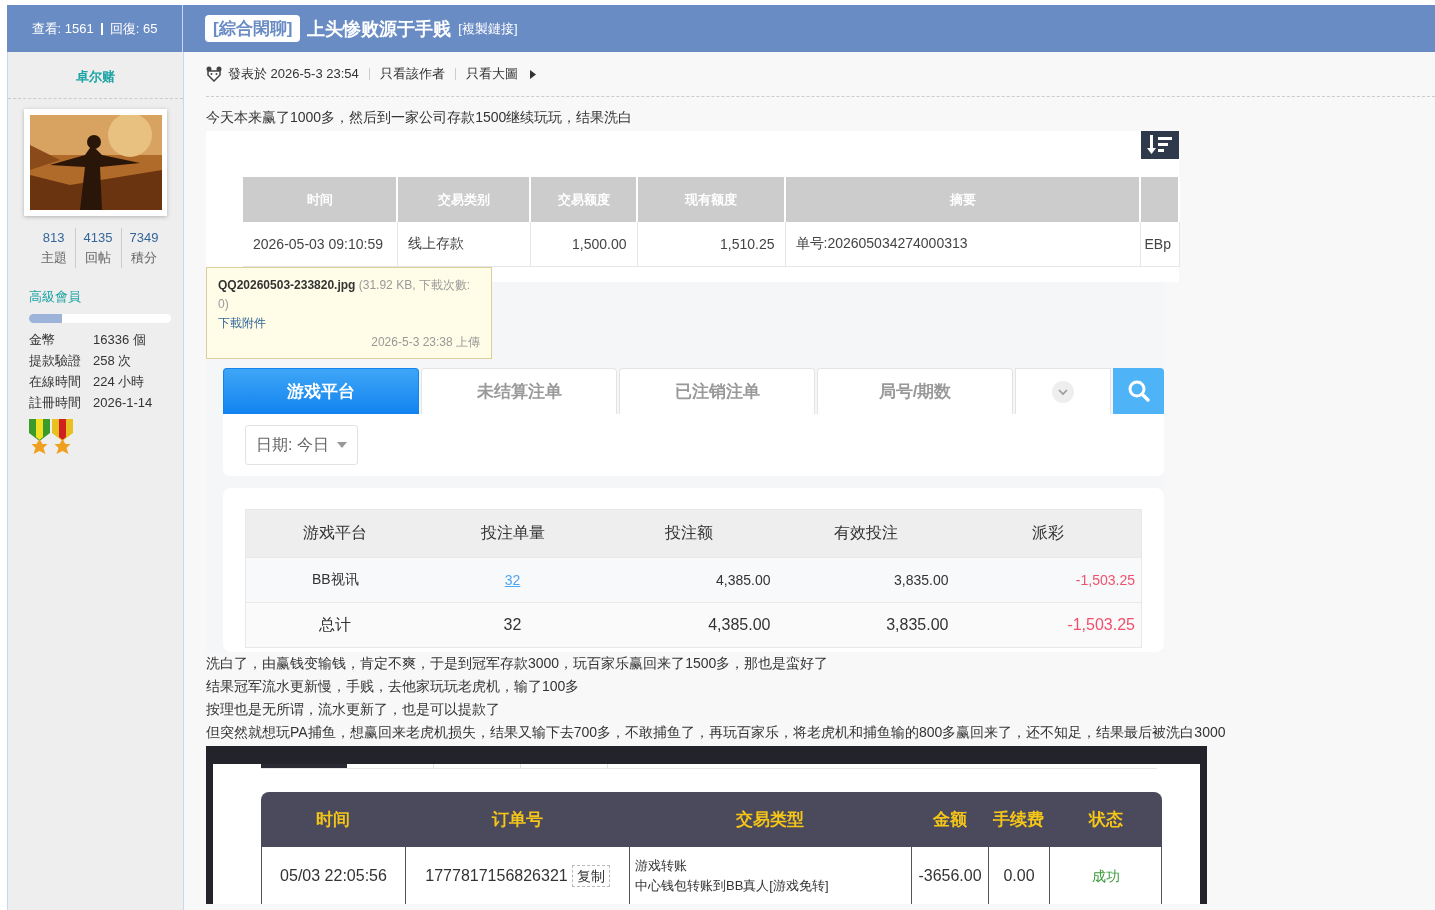 The width and height of the screenshot is (1435, 910). Describe the element at coordinates (335, 625) in the screenshot. I see `table-cell: 总计` at that location.